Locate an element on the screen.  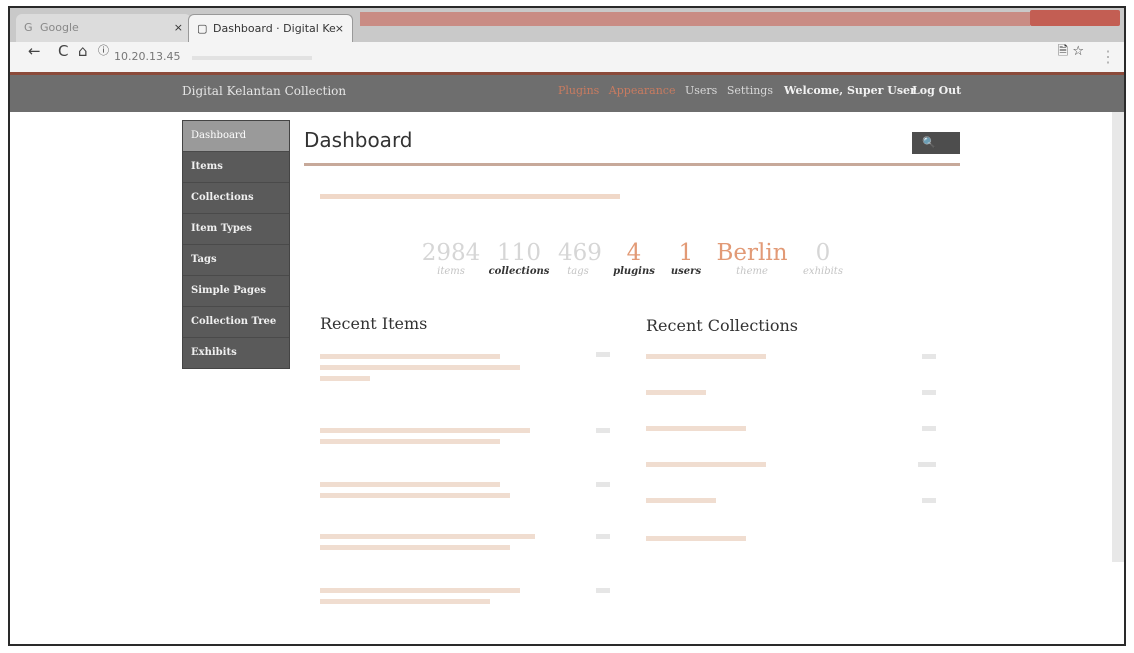
stat-exhibits: 0 exhibits is located at coordinates (823, 258).